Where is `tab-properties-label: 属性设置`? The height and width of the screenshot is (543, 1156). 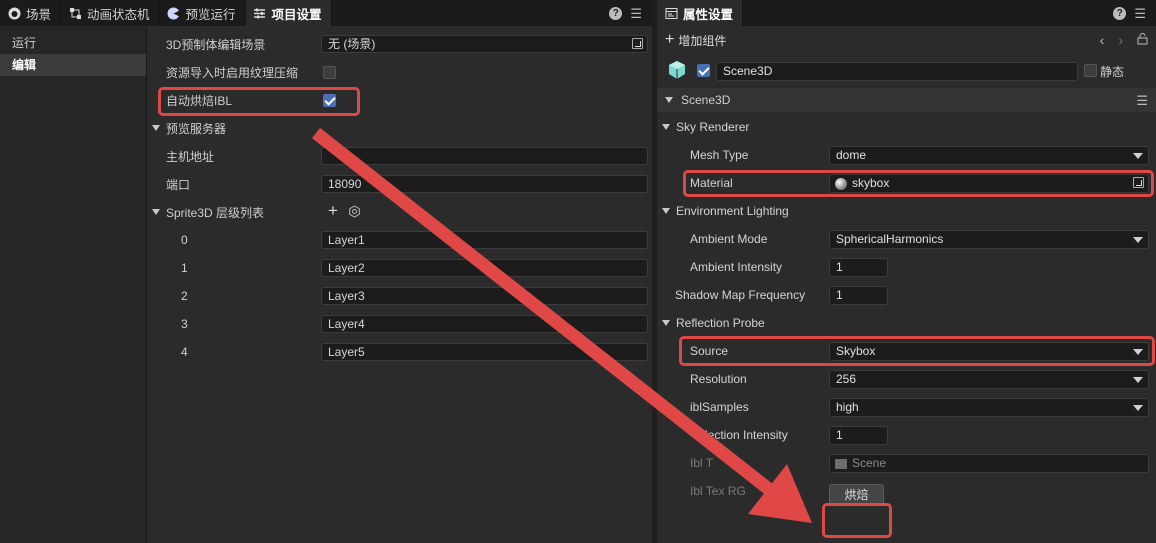
tab-properties-label: 属性设置 is located at coordinates (708, 14).